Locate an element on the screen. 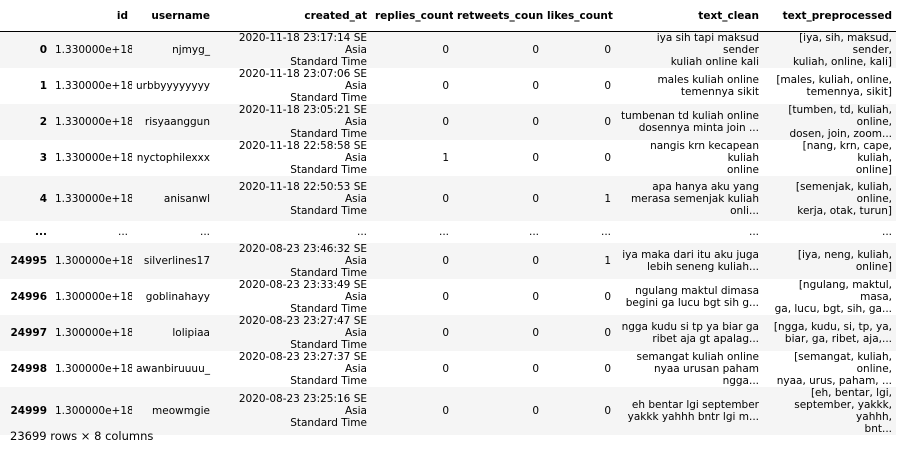  col-header-replies-count: replies_count is located at coordinates (412, 16).